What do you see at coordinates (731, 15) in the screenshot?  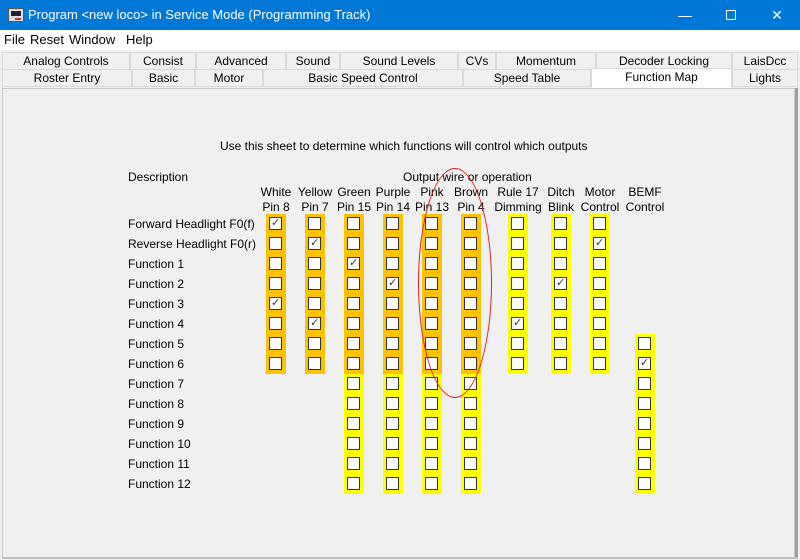 I see `maximize-button` at bounding box center [731, 15].